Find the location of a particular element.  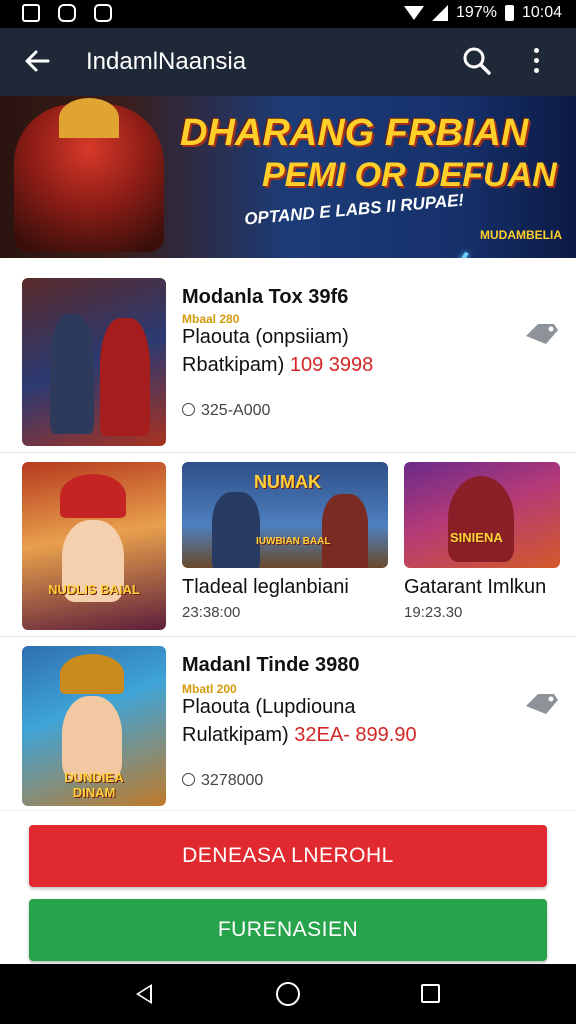

item-price-value: 32EA- 899.90 is located at coordinates (355, 735).